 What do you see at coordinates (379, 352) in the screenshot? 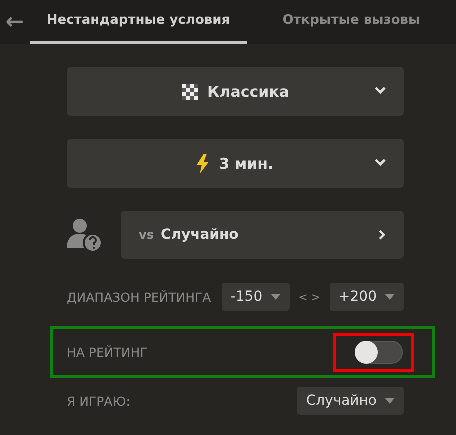
I see `rated-toggle` at bounding box center [379, 352].